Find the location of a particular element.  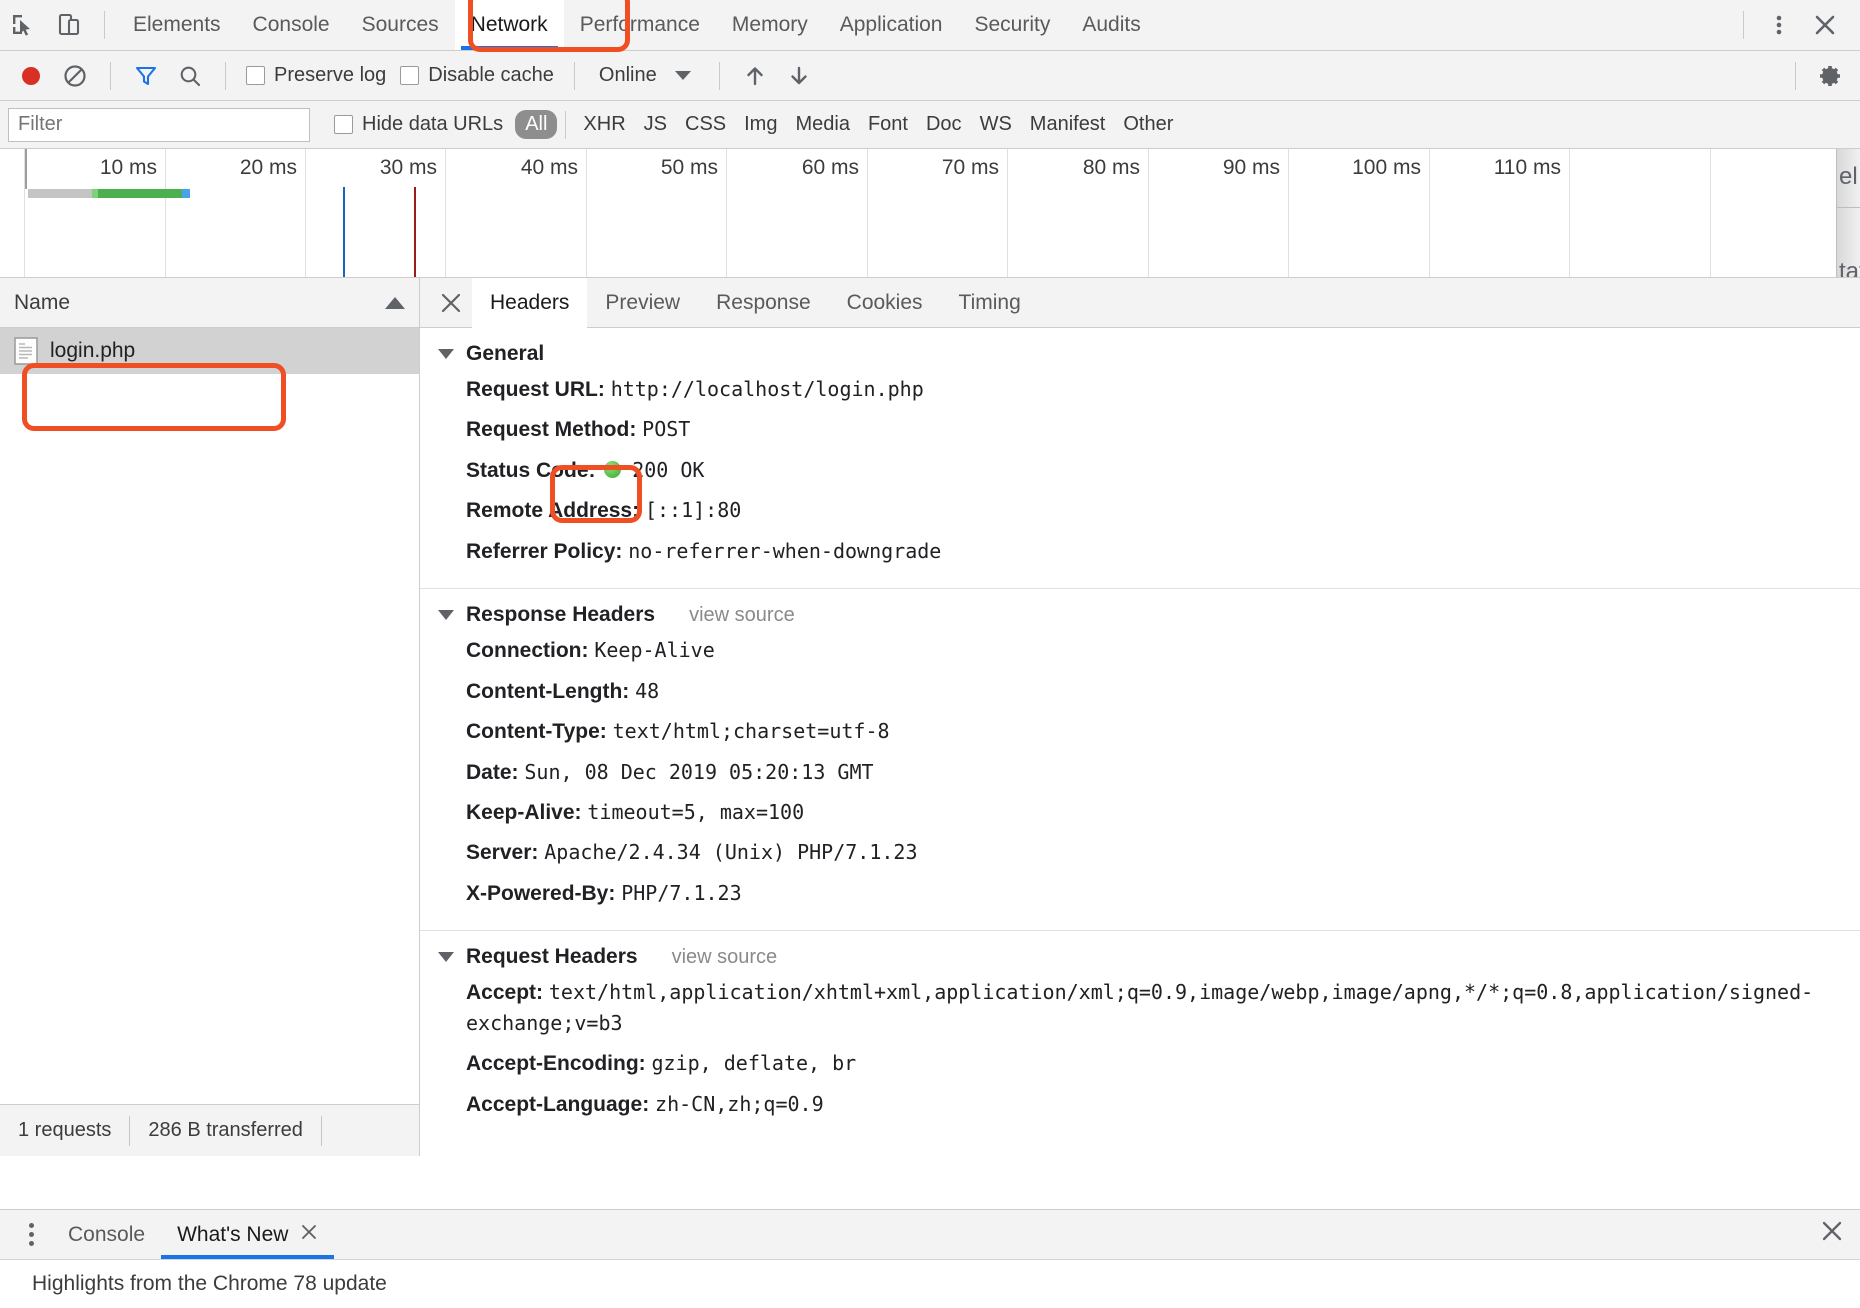

tab-timing: Timing is located at coordinates (990, 303).